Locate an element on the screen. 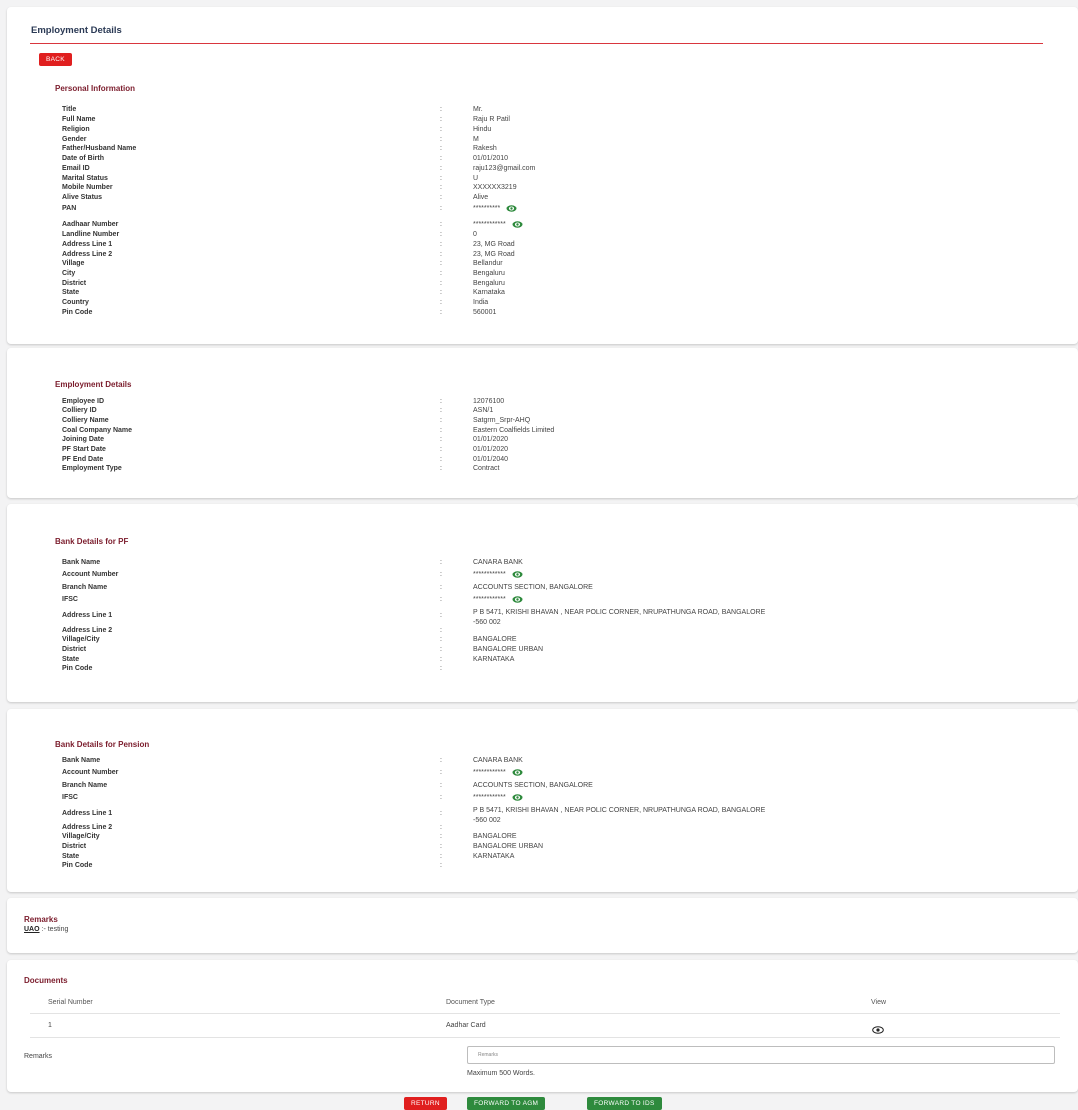  view-header: View is located at coordinates (879, 1002).